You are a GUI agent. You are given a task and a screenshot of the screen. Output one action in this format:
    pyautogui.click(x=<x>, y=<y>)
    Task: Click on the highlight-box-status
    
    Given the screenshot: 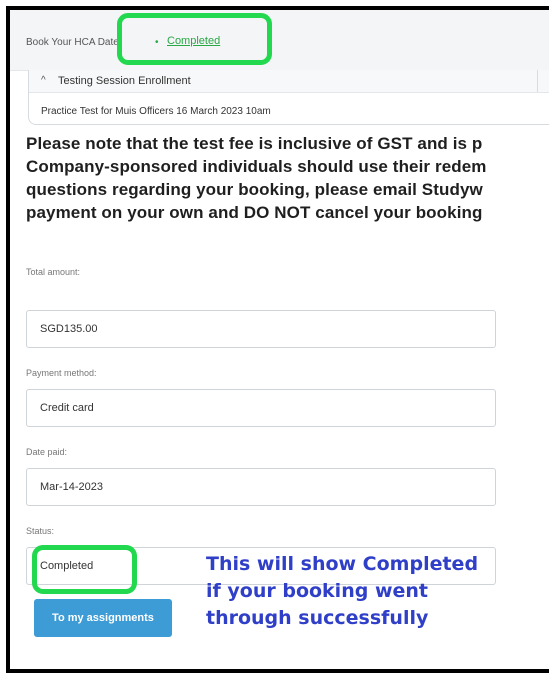 What is the action you would take?
    pyautogui.click(x=84, y=569)
    